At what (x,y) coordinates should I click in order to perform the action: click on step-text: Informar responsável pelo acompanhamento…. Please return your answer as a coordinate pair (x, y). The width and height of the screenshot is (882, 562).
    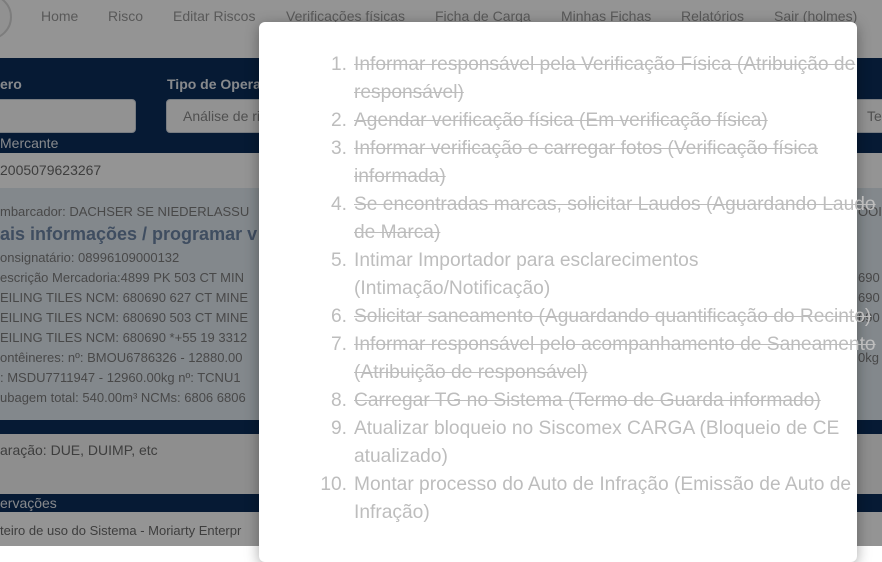
    Looking at the image, I should click on (615, 358).